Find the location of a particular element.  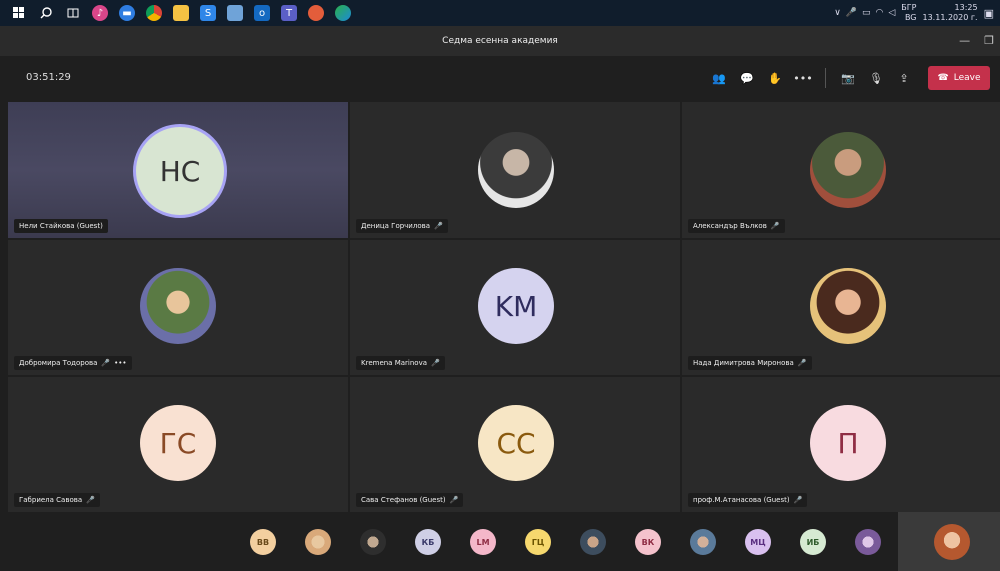

overflow-avatar: LM is located at coordinates (483, 542).